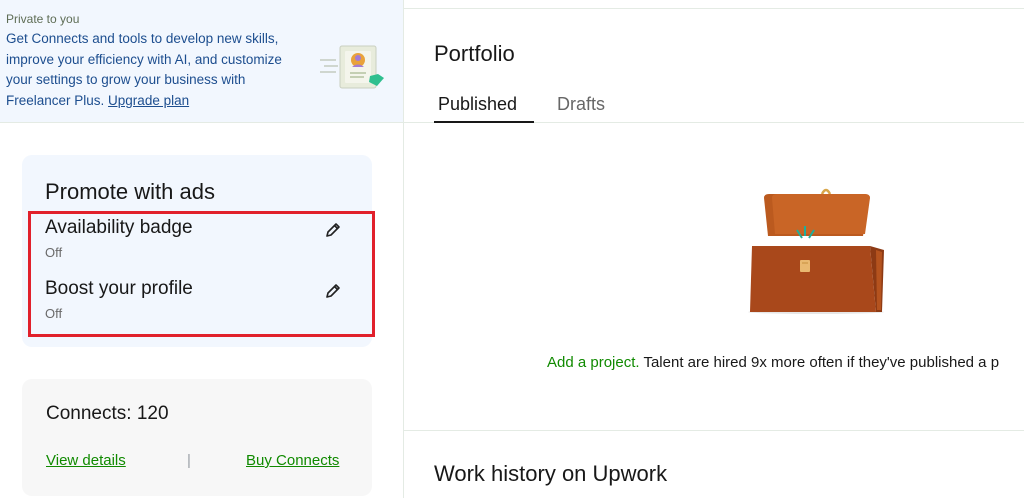 The width and height of the screenshot is (1024, 498). What do you see at coordinates (195, 238) in the screenshot?
I see `availability-badge-row: Availability badge Off` at bounding box center [195, 238].